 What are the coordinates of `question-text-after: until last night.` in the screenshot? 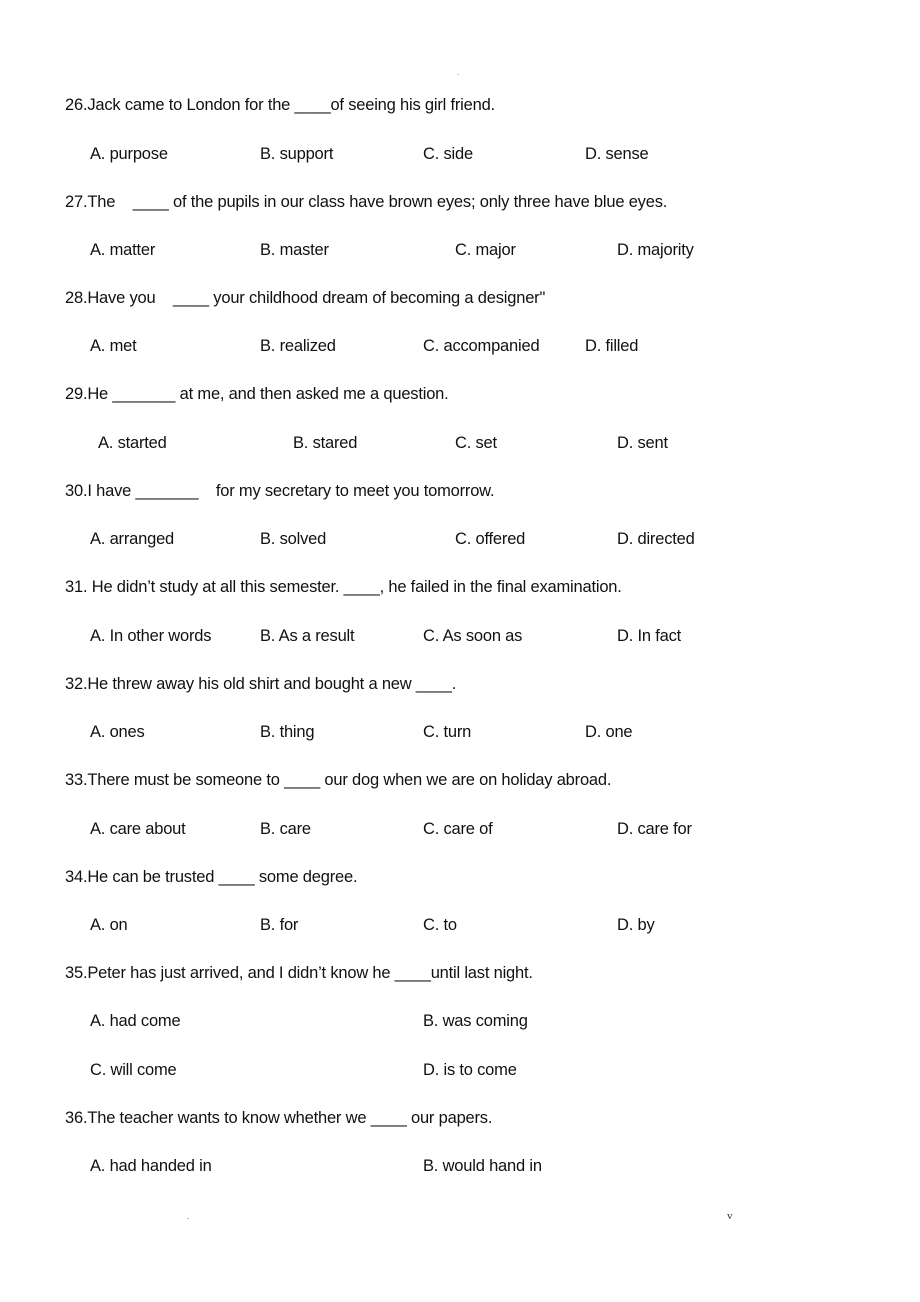 It's located at (481, 973).